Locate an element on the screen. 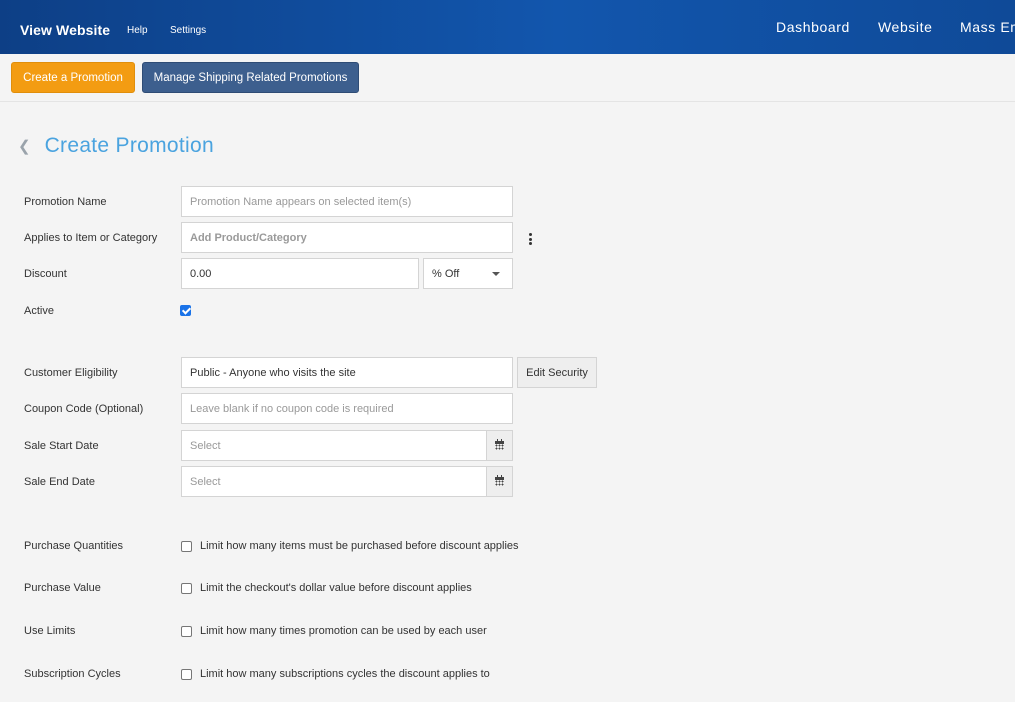  purchase-value-checkbox is located at coordinates (186, 588).